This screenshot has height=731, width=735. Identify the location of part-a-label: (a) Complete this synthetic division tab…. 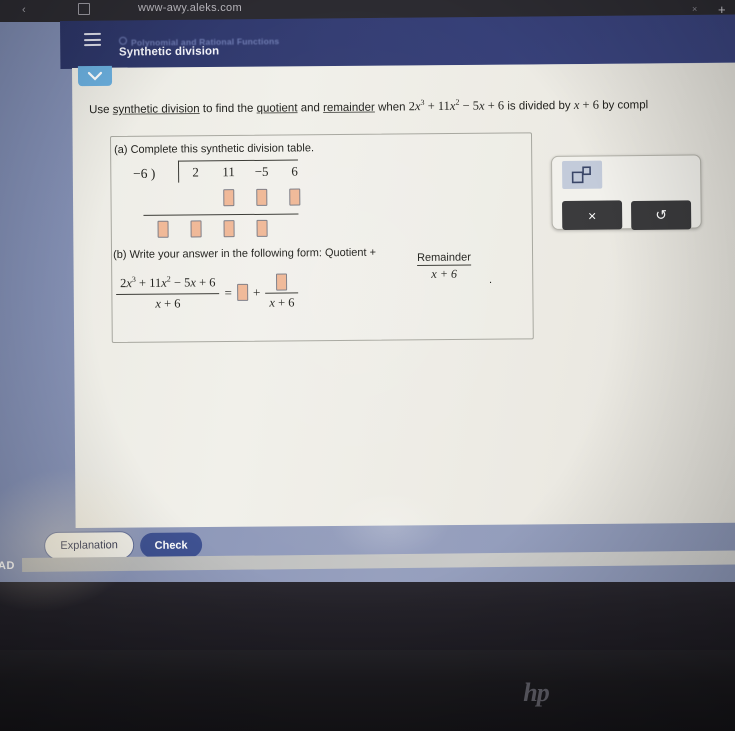
(214, 149).